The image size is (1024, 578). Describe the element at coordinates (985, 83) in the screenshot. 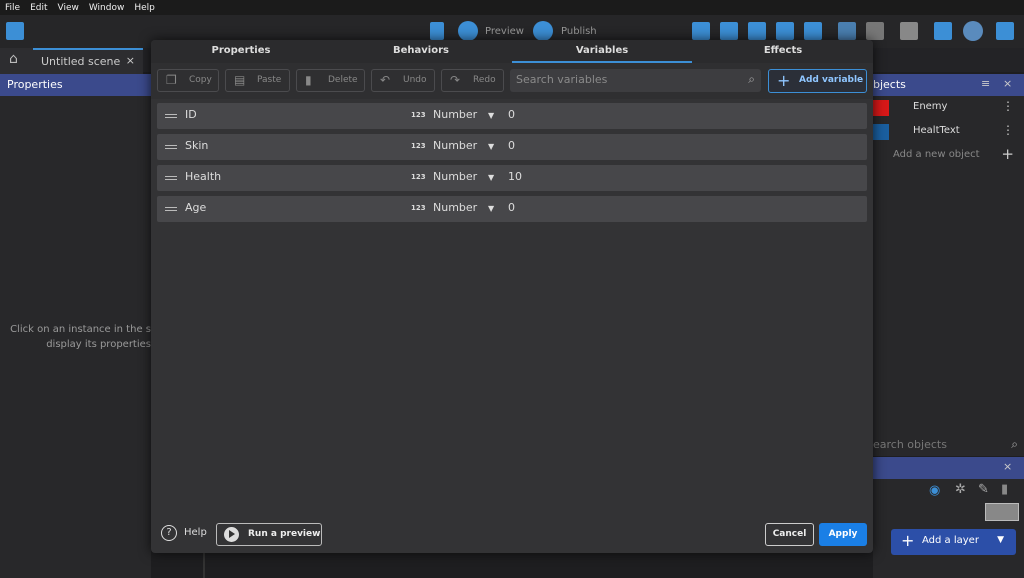

I see `filter-icon: ≡` at that location.